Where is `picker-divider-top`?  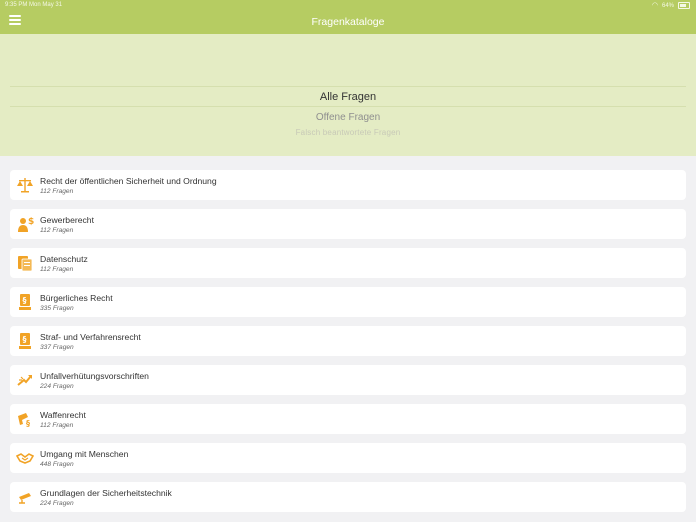 picker-divider-top is located at coordinates (348, 86).